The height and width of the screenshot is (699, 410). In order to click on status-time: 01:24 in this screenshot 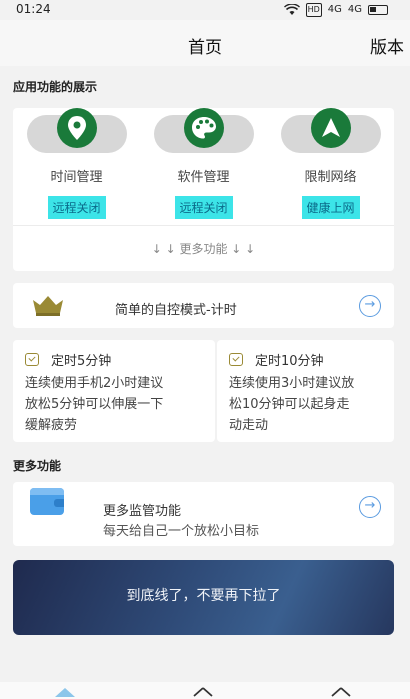, I will do `click(33, 9)`.